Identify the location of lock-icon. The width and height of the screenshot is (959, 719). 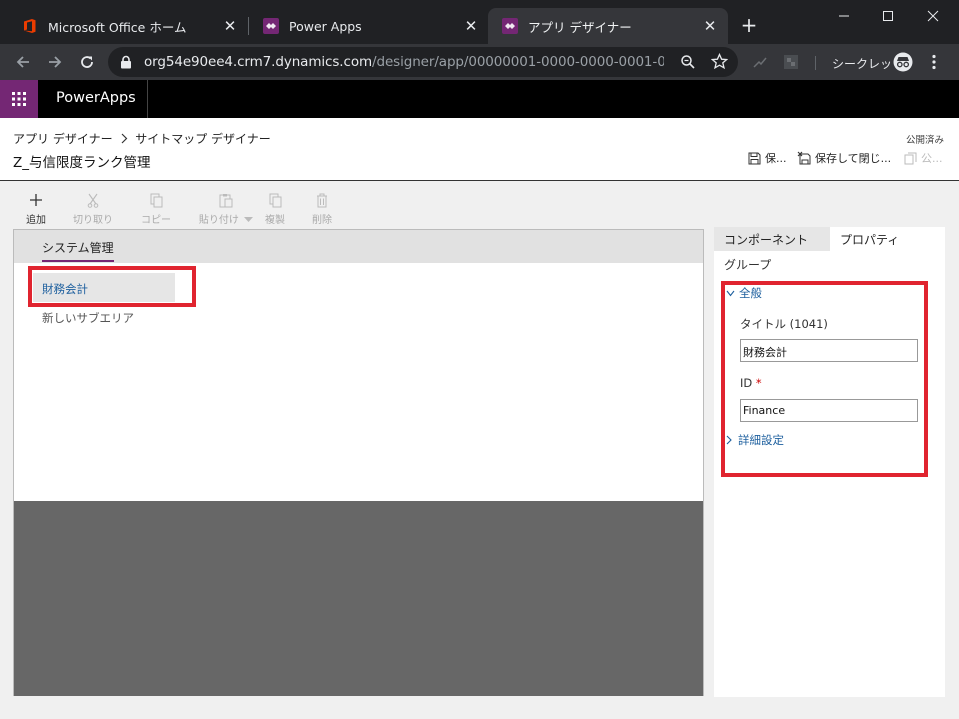
(126, 62).